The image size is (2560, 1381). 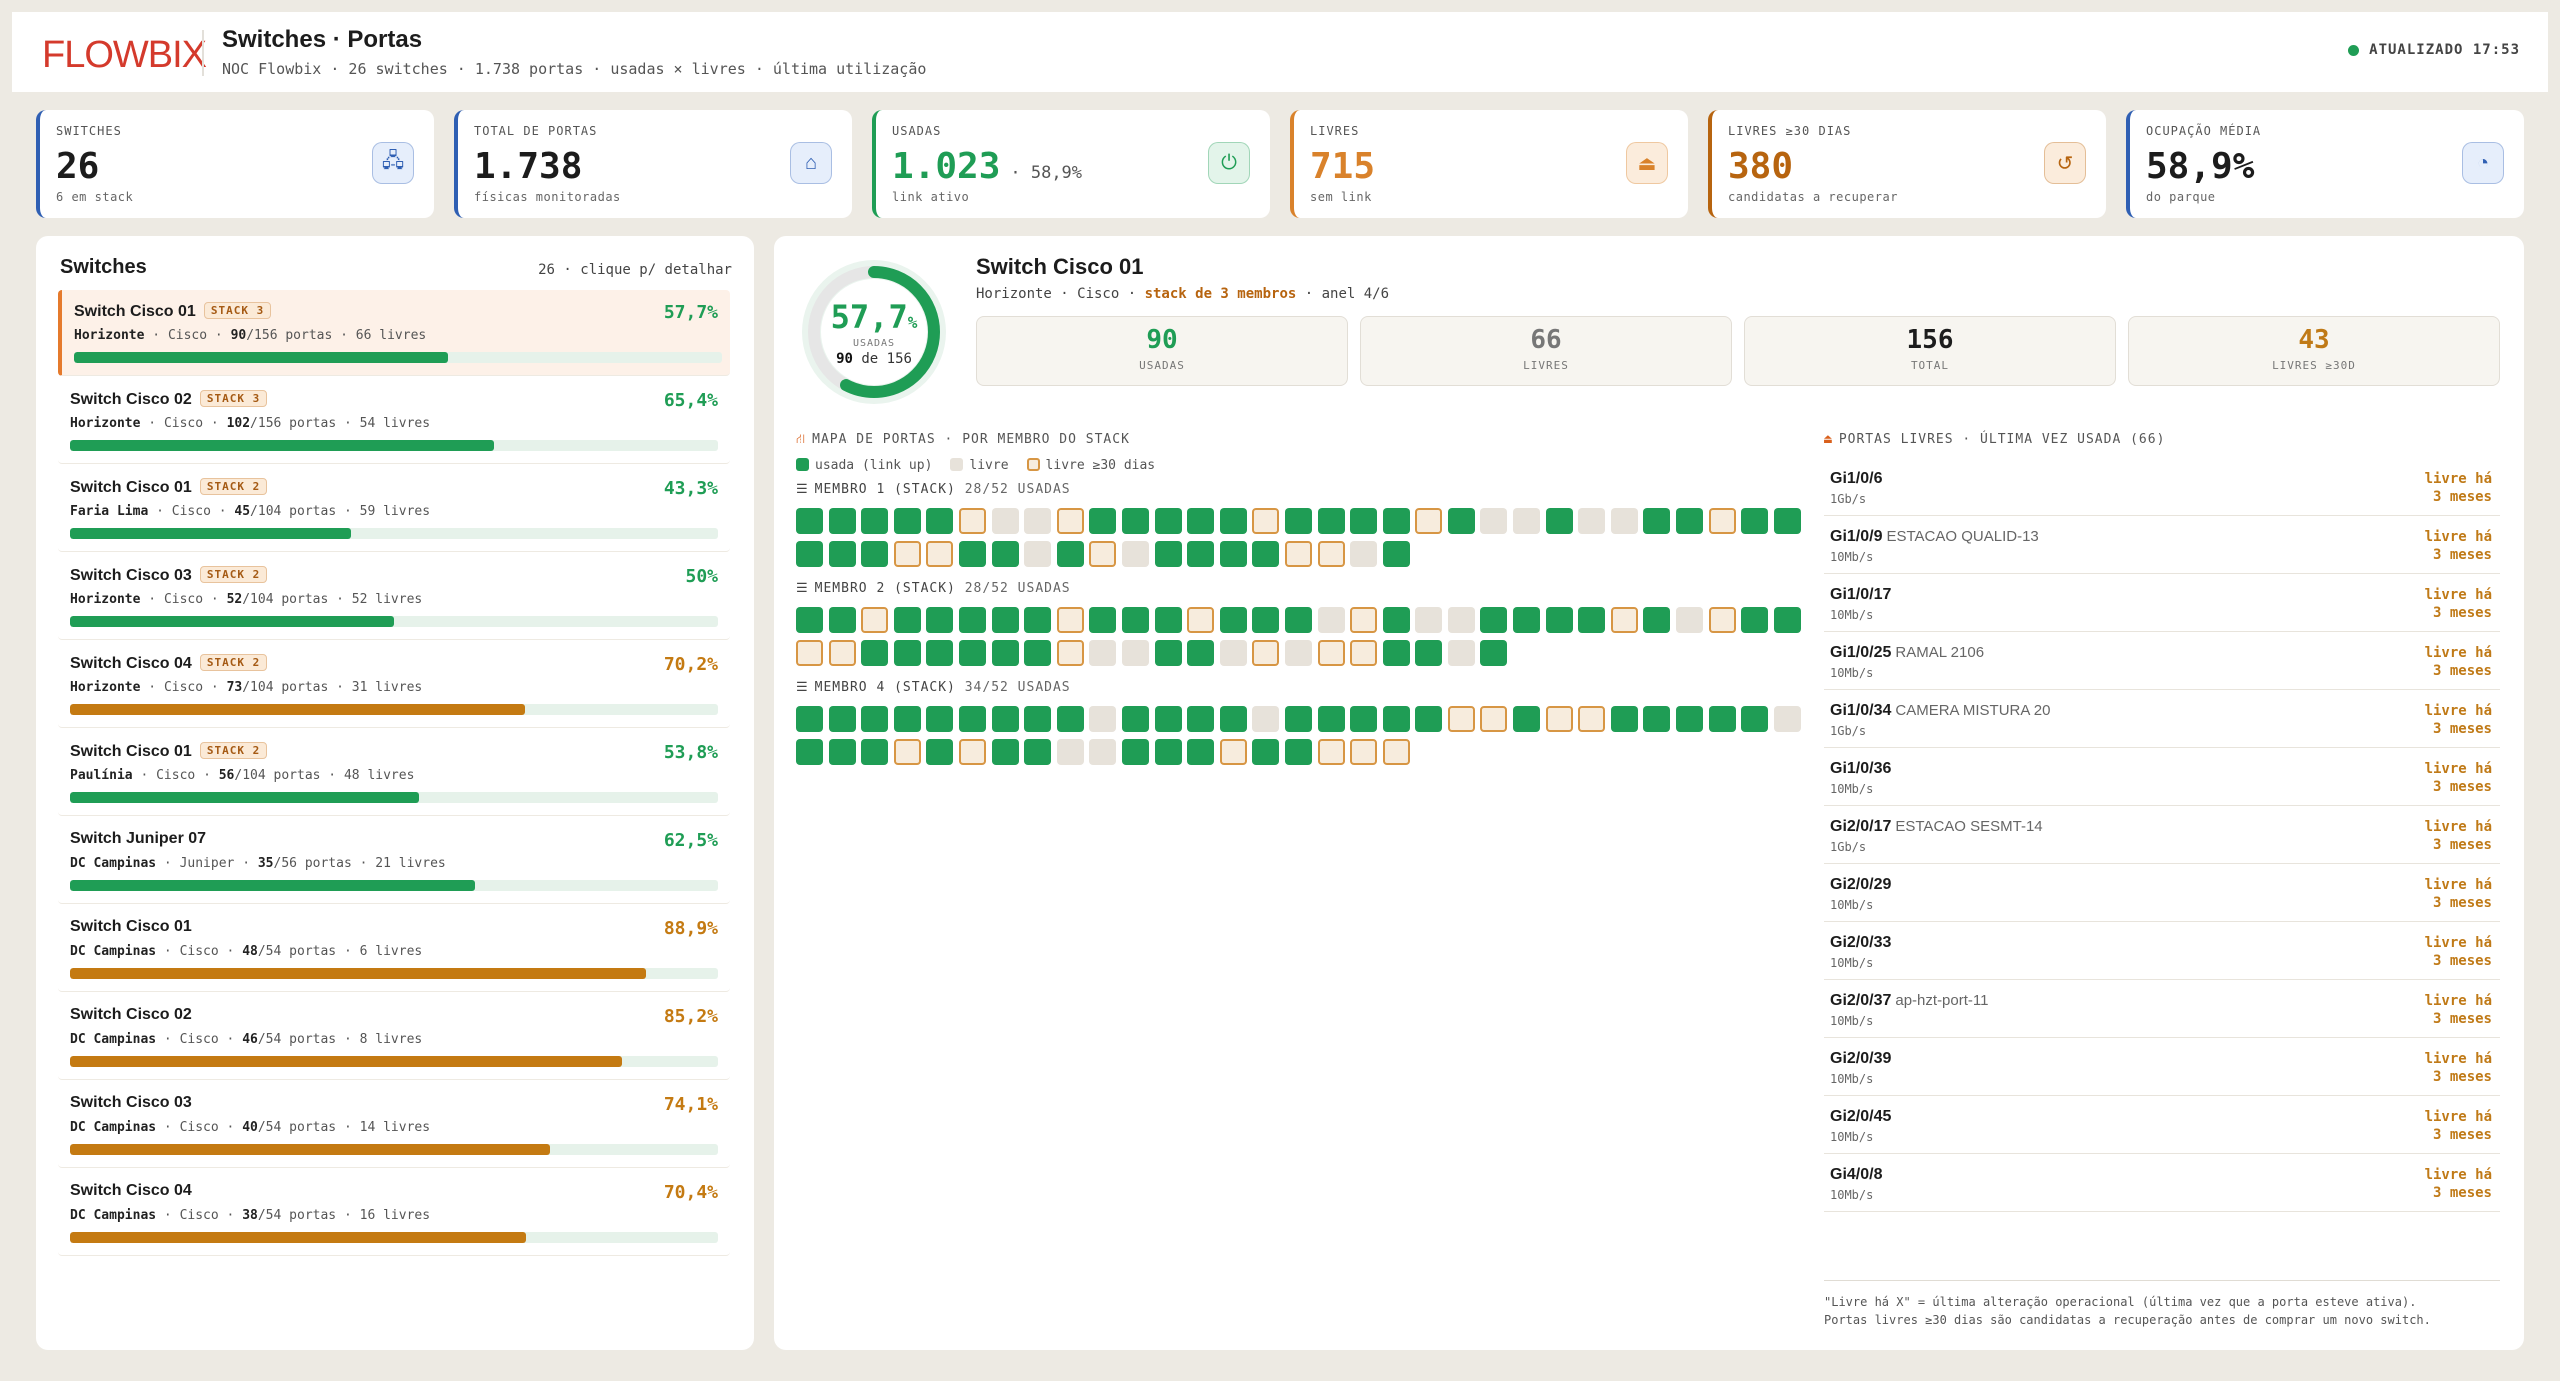 What do you see at coordinates (2162, 603) in the screenshot?
I see `free-port-row: Gi1/0/17 10Mb/s livre há 3 meses` at bounding box center [2162, 603].